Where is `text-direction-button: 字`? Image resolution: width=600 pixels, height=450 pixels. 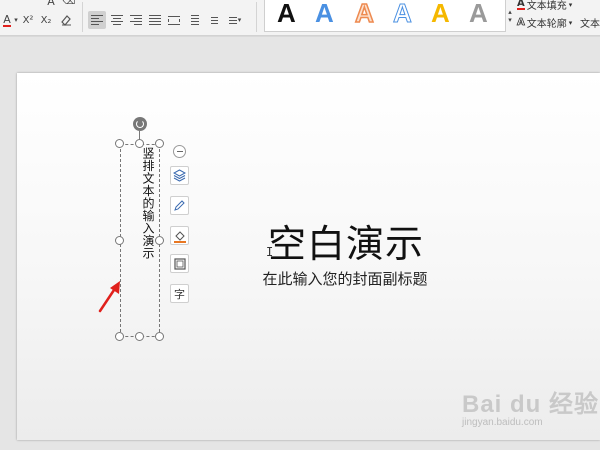
text-direction-button: 字 is located at coordinates (179, 293).